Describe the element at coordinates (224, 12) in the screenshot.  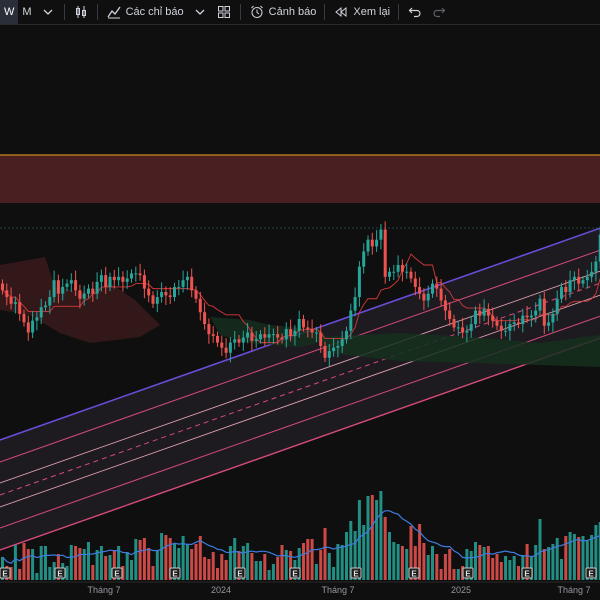
I see `templates-button` at that location.